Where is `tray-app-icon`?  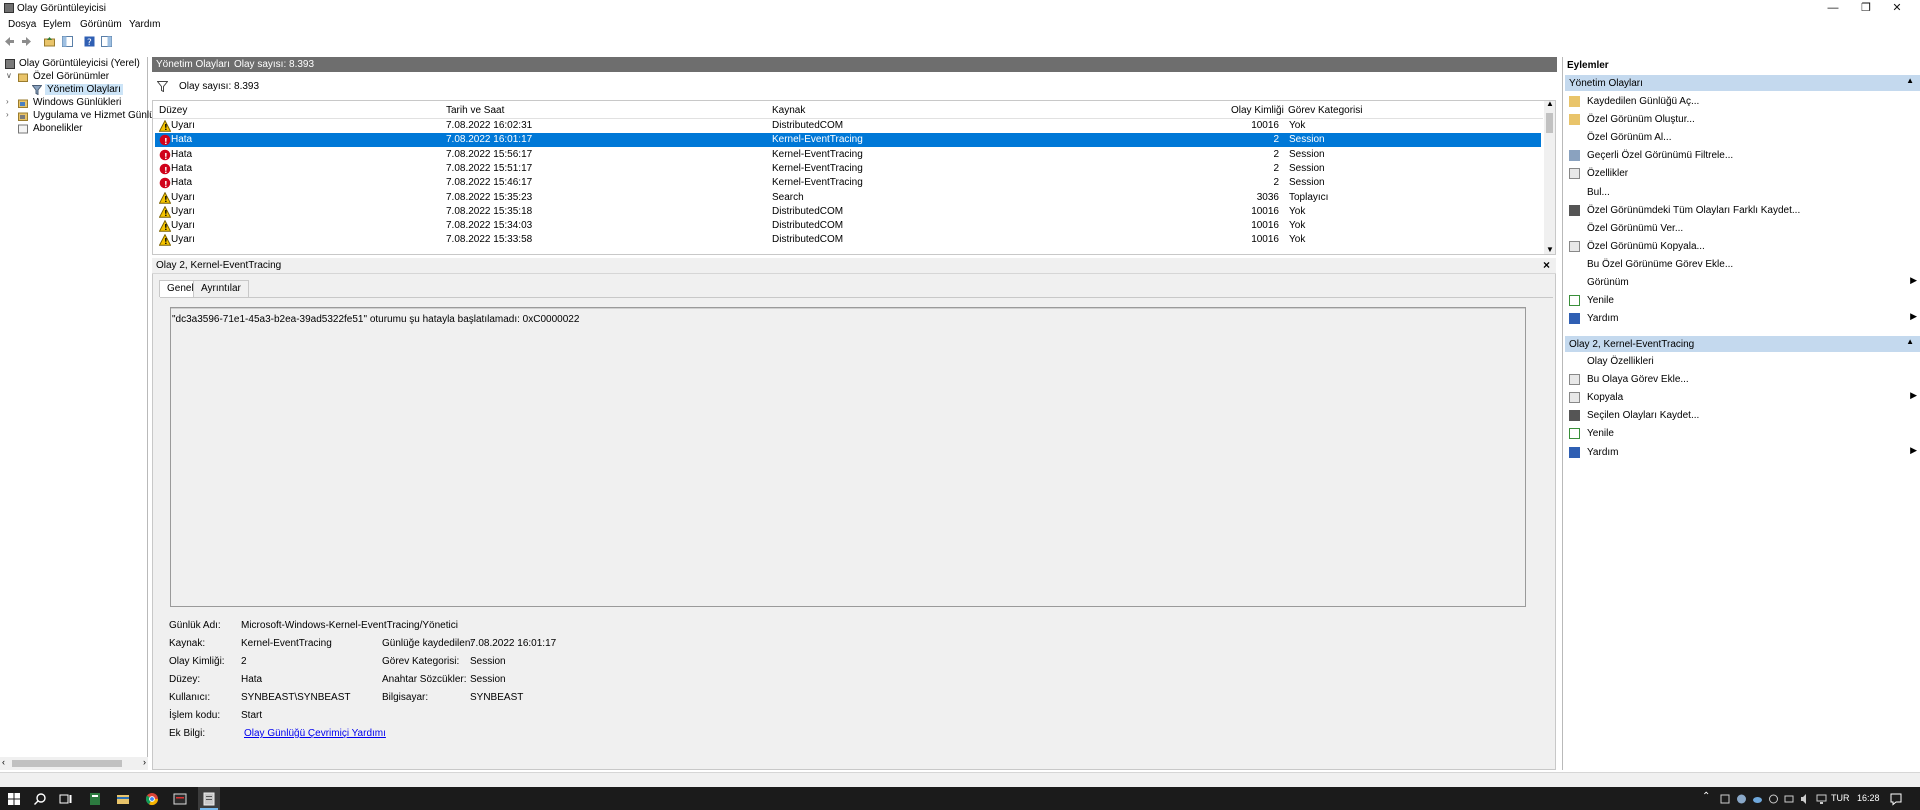
tray-app-icon is located at coordinates (1725, 799).